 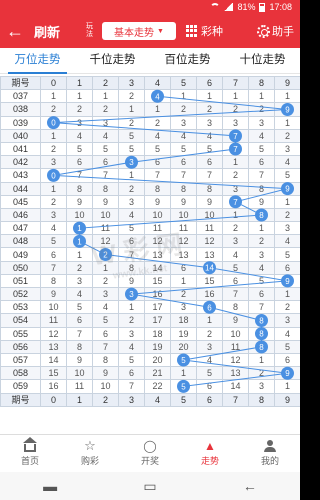 What do you see at coordinates (275, 31) in the screenshot?
I see `helper-button: 助手` at bounding box center [275, 31].